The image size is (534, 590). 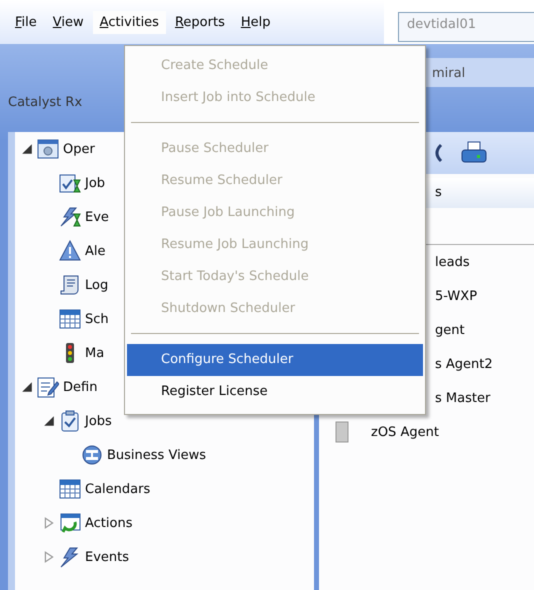 I want to click on tree-item: Actions, so click(x=108, y=523).